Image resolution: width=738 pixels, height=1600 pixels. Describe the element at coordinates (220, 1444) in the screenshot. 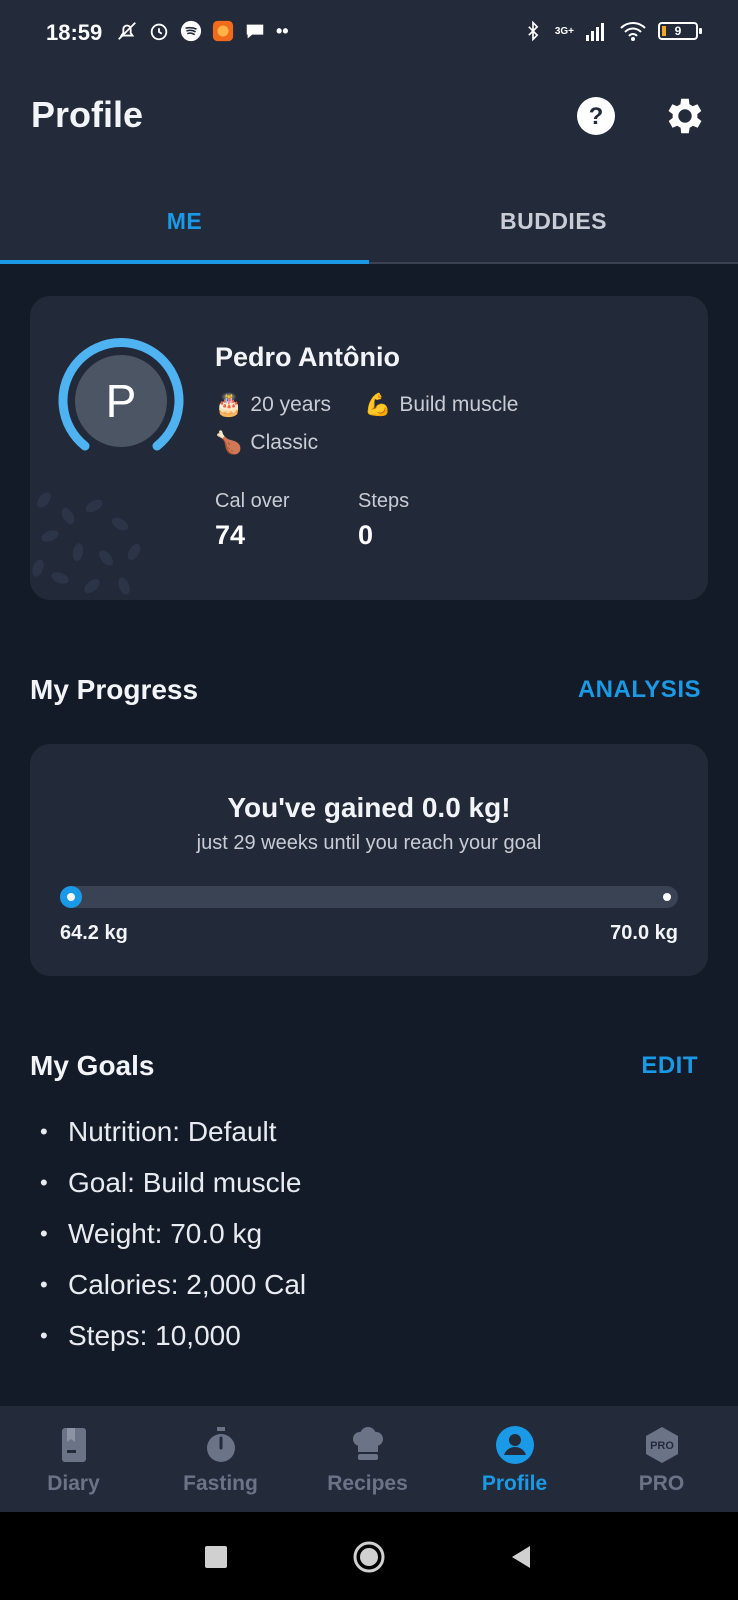

I see `stopwatch-icon` at that location.